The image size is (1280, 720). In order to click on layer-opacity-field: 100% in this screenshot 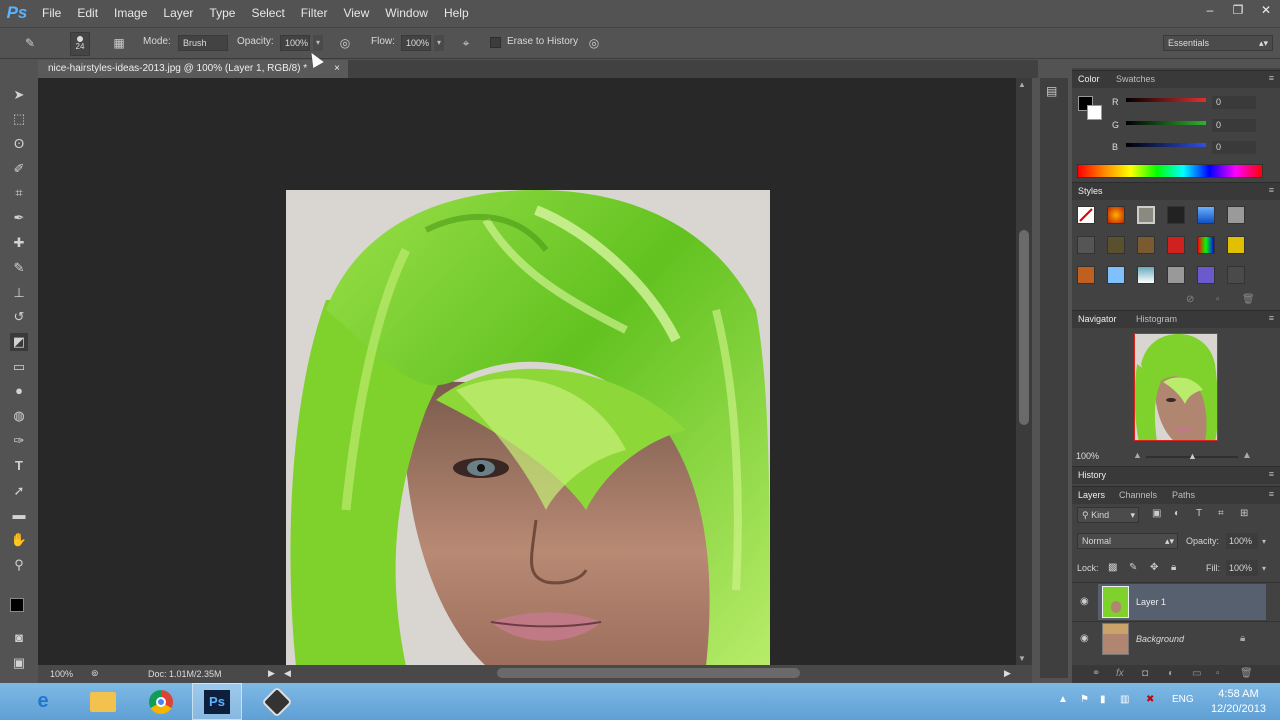, I will do `click(1242, 541)`.